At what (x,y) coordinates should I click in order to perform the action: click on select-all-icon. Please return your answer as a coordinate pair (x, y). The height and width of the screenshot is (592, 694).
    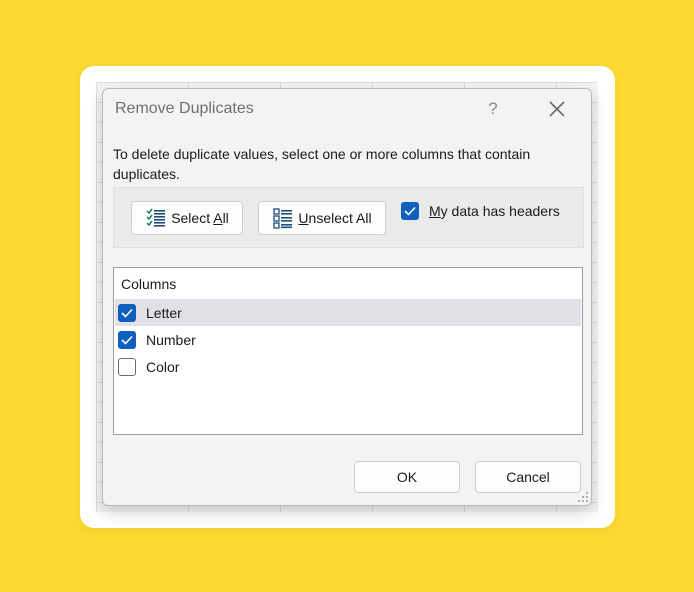
    Looking at the image, I should click on (156, 217).